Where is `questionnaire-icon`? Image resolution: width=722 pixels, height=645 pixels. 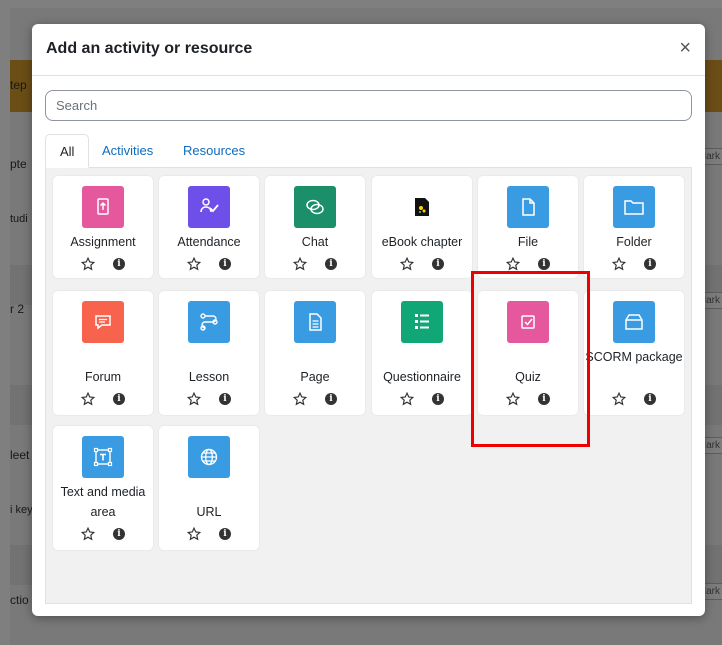 questionnaire-icon is located at coordinates (422, 322).